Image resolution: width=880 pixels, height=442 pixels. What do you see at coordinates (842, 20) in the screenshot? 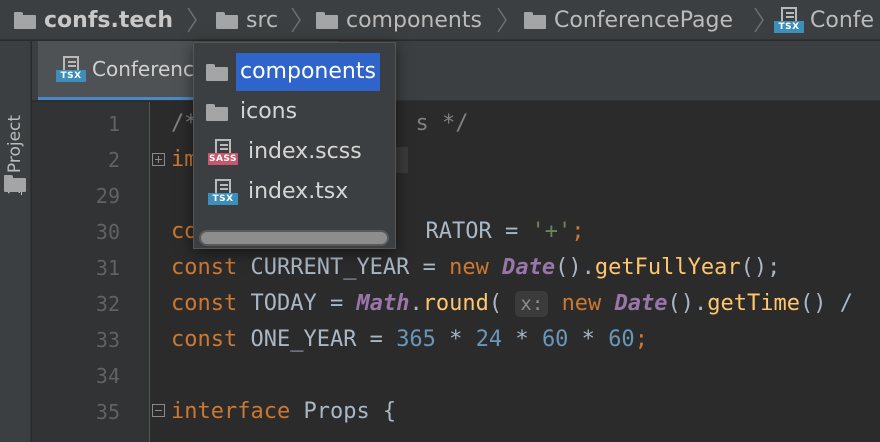
I see `breadcrumb-label: Confe` at bounding box center [842, 20].